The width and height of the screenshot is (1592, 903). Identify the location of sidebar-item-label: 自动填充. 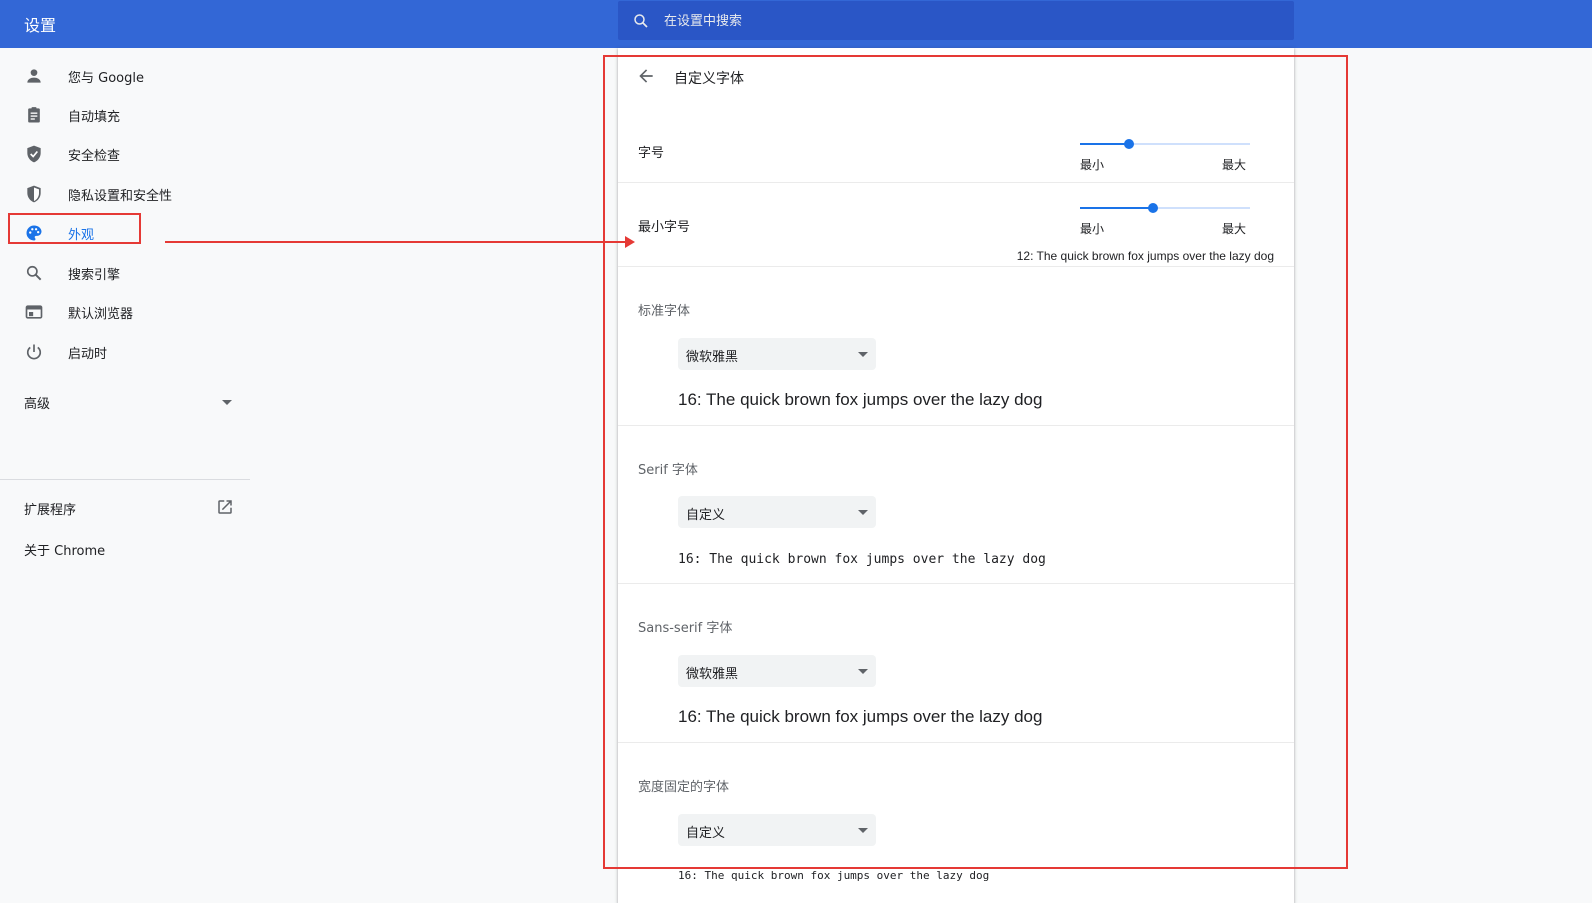
(94, 117).